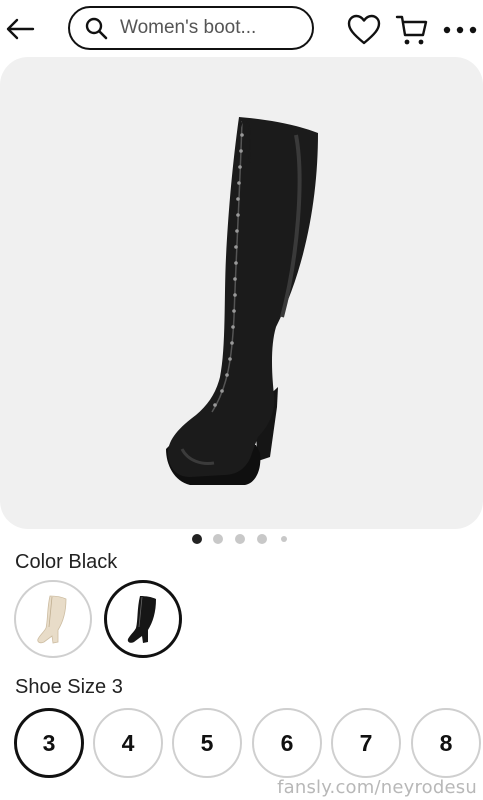 The image size is (483, 800). I want to click on back-arrow-icon, so click(20, 29).